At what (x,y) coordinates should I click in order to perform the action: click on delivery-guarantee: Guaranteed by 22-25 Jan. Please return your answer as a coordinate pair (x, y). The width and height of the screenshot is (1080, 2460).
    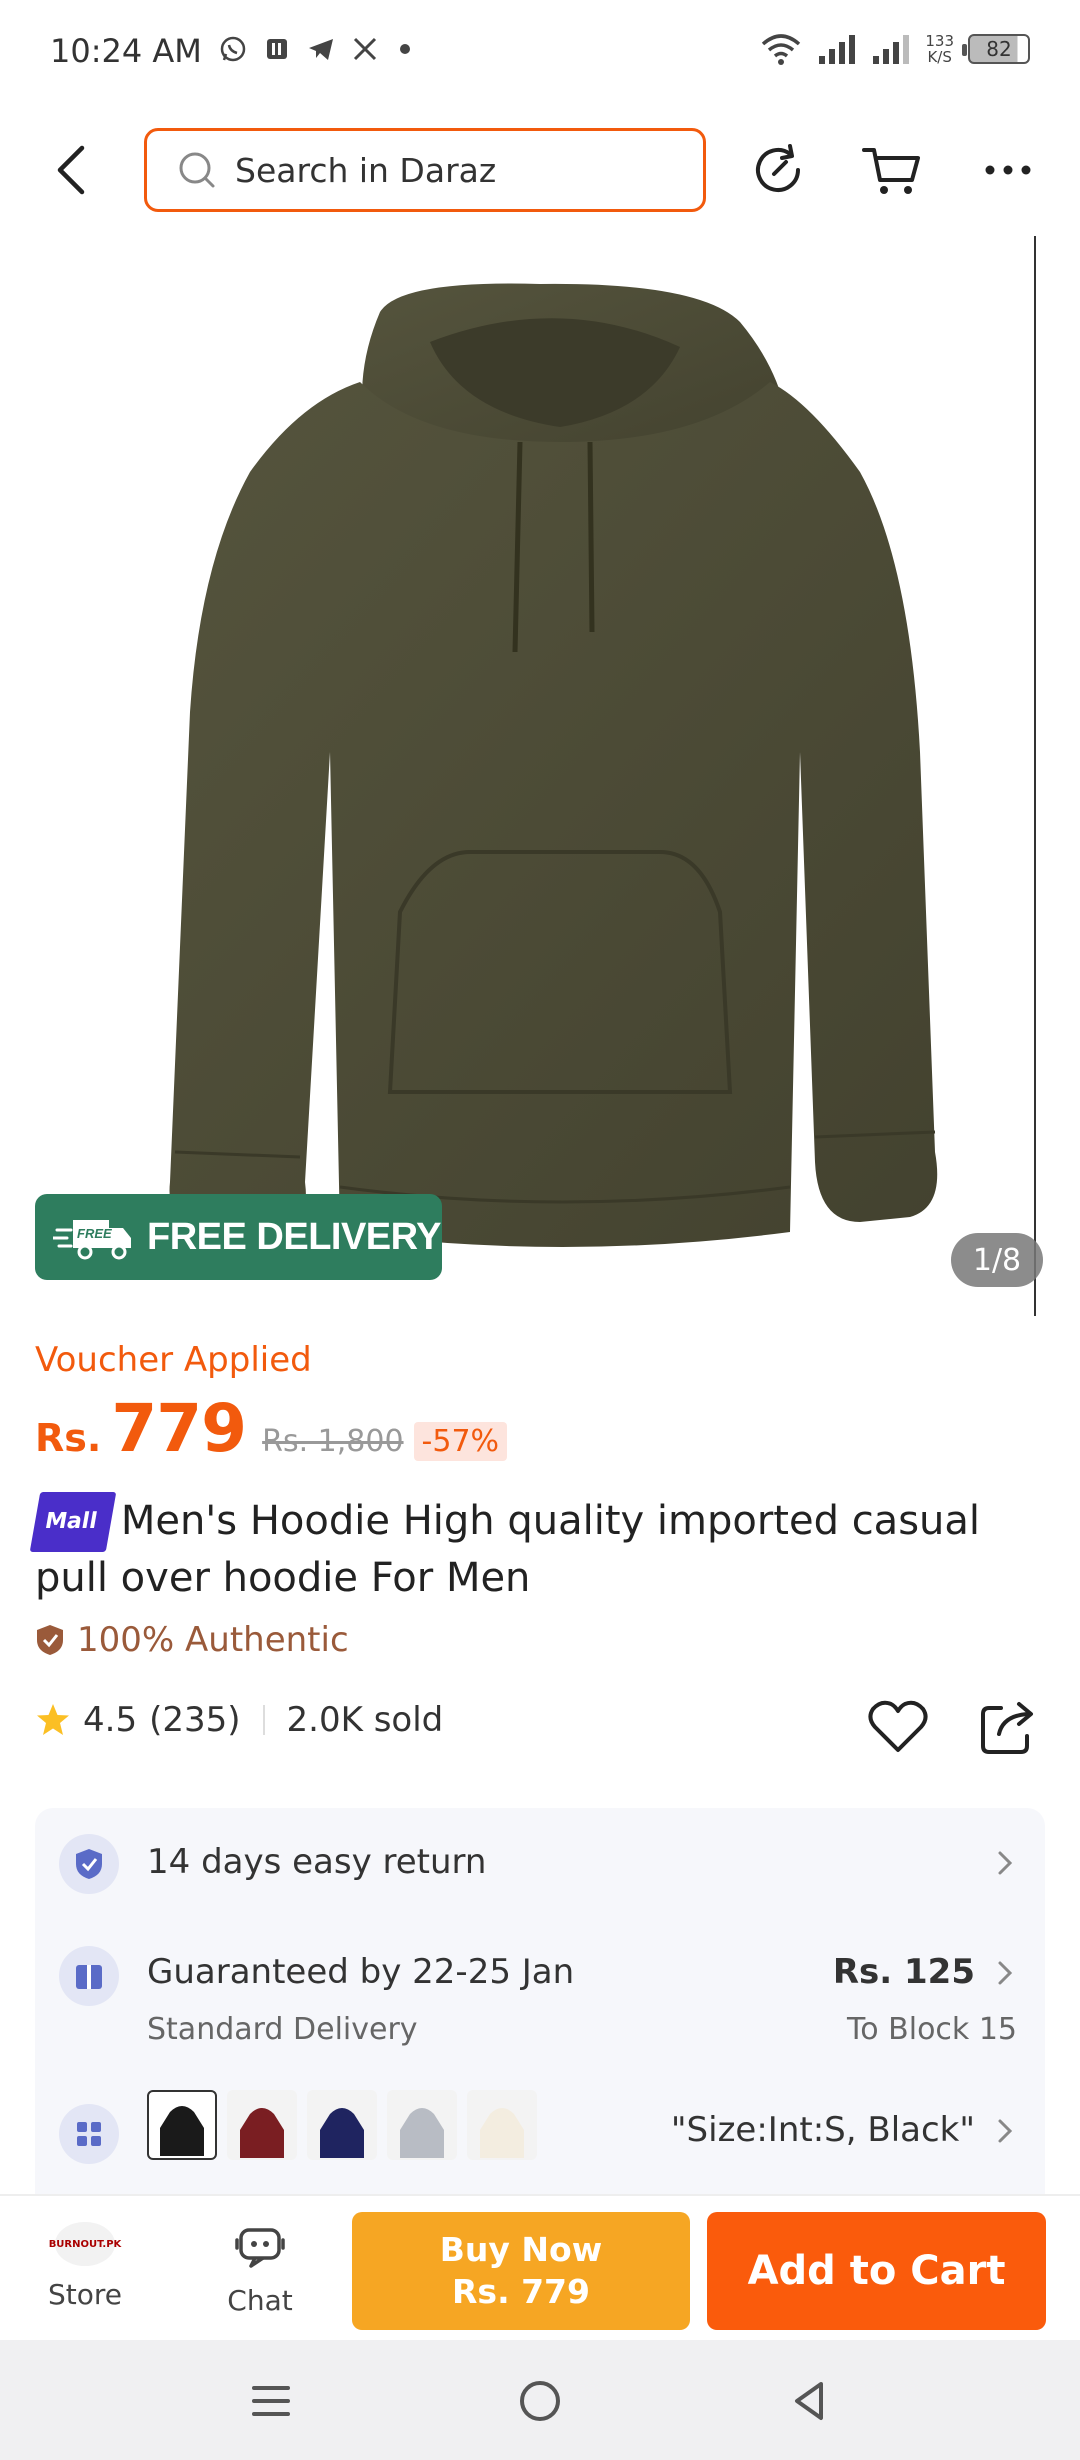
    Looking at the image, I should click on (361, 1972).